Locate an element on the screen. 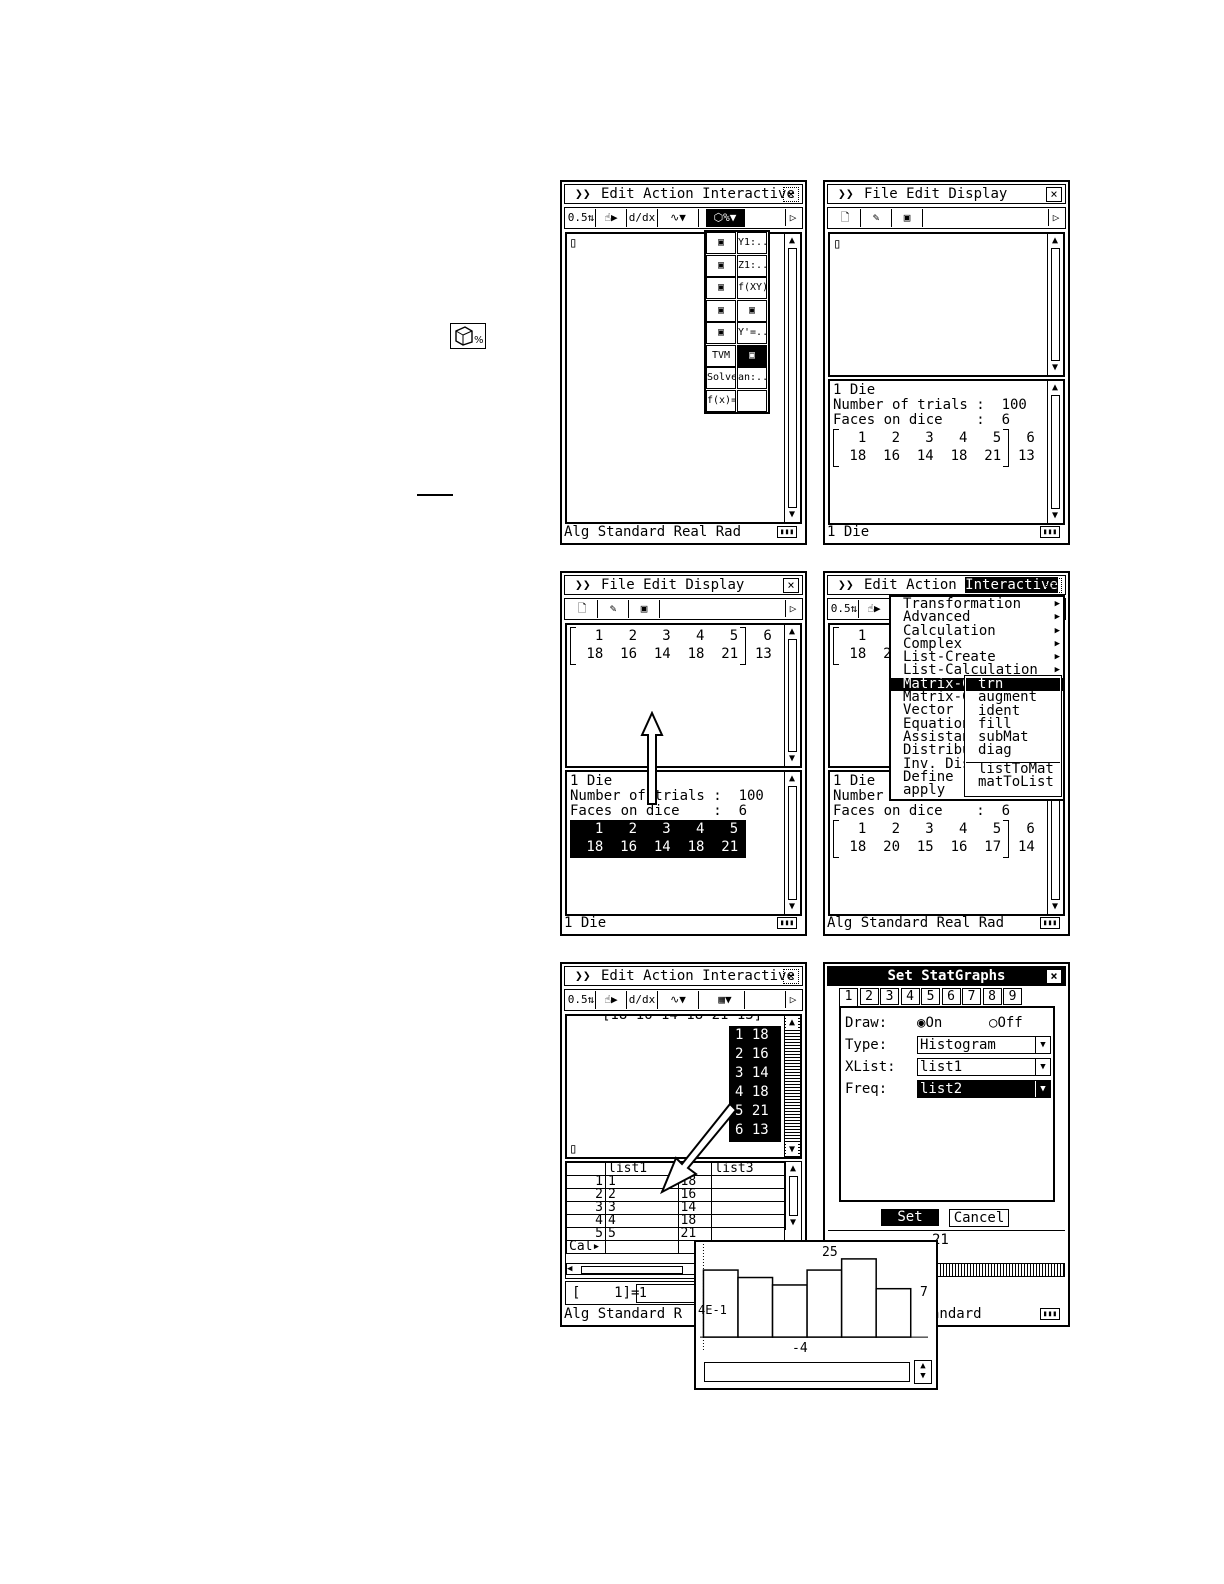 The height and width of the screenshot is (1584, 1224). tab-3: 3 is located at coordinates (889, 996).